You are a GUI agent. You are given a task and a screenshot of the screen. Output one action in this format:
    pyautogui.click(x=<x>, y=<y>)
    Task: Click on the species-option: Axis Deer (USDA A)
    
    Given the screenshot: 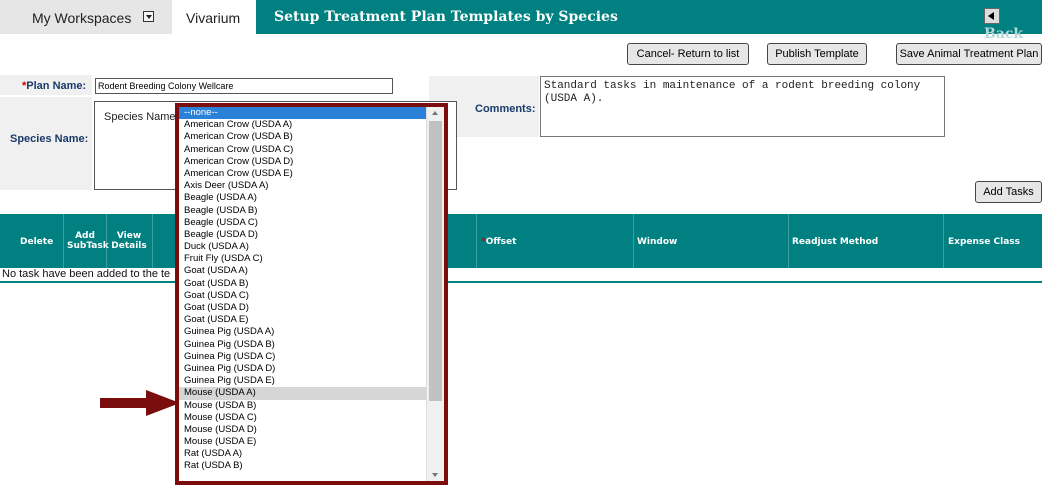 What is the action you would take?
    pyautogui.click(x=303, y=186)
    